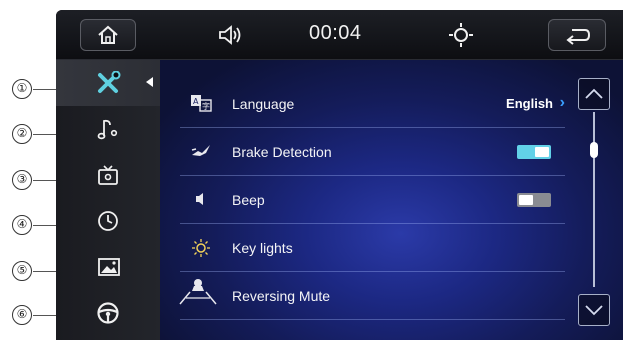 The image size is (623, 340). I want to click on tools-icon, so click(109, 82).